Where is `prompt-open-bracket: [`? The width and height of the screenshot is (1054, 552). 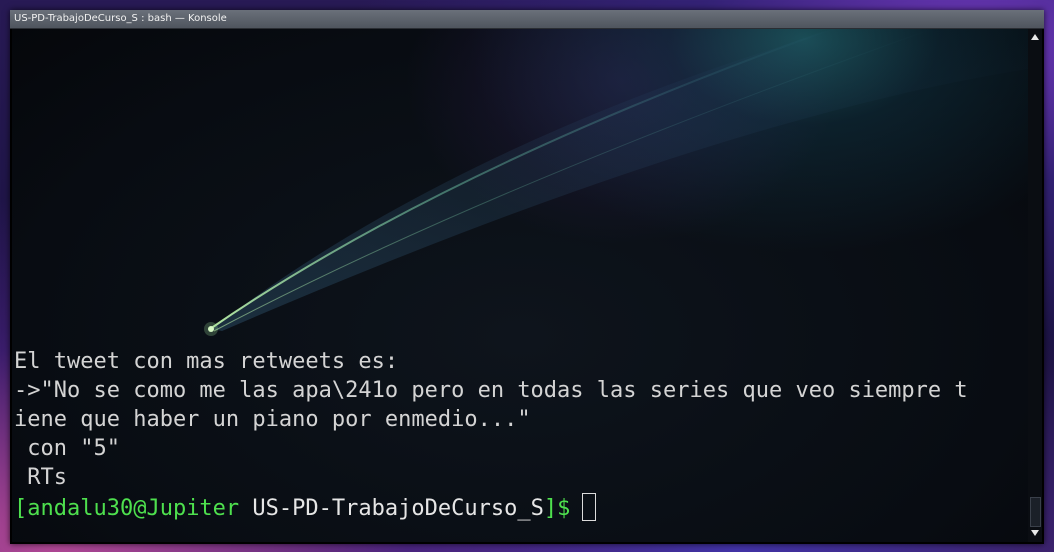 prompt-open-bracket: [ is located at coordinates (21, 508).